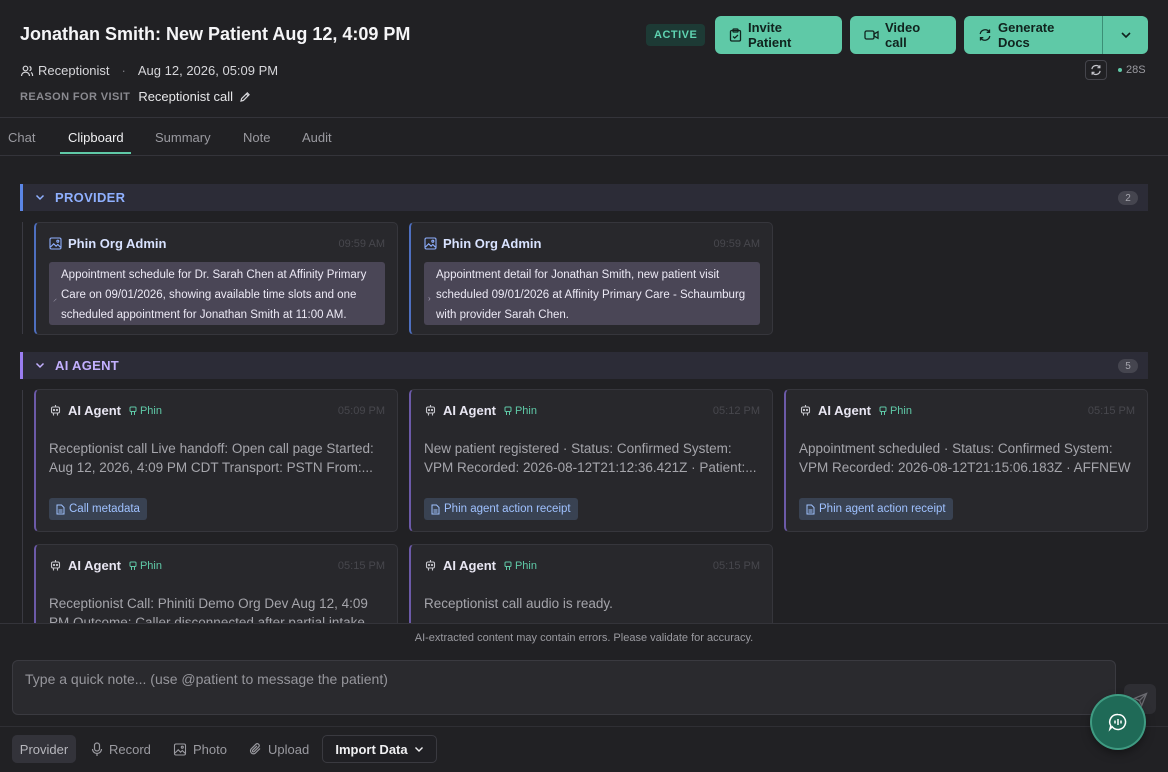 The height and width of the screenshot is (772, 1168). Describe the element at coordinates (518, 603) in the screenshot. I see `card-text: Receptionist call audio is ready.` at that location.